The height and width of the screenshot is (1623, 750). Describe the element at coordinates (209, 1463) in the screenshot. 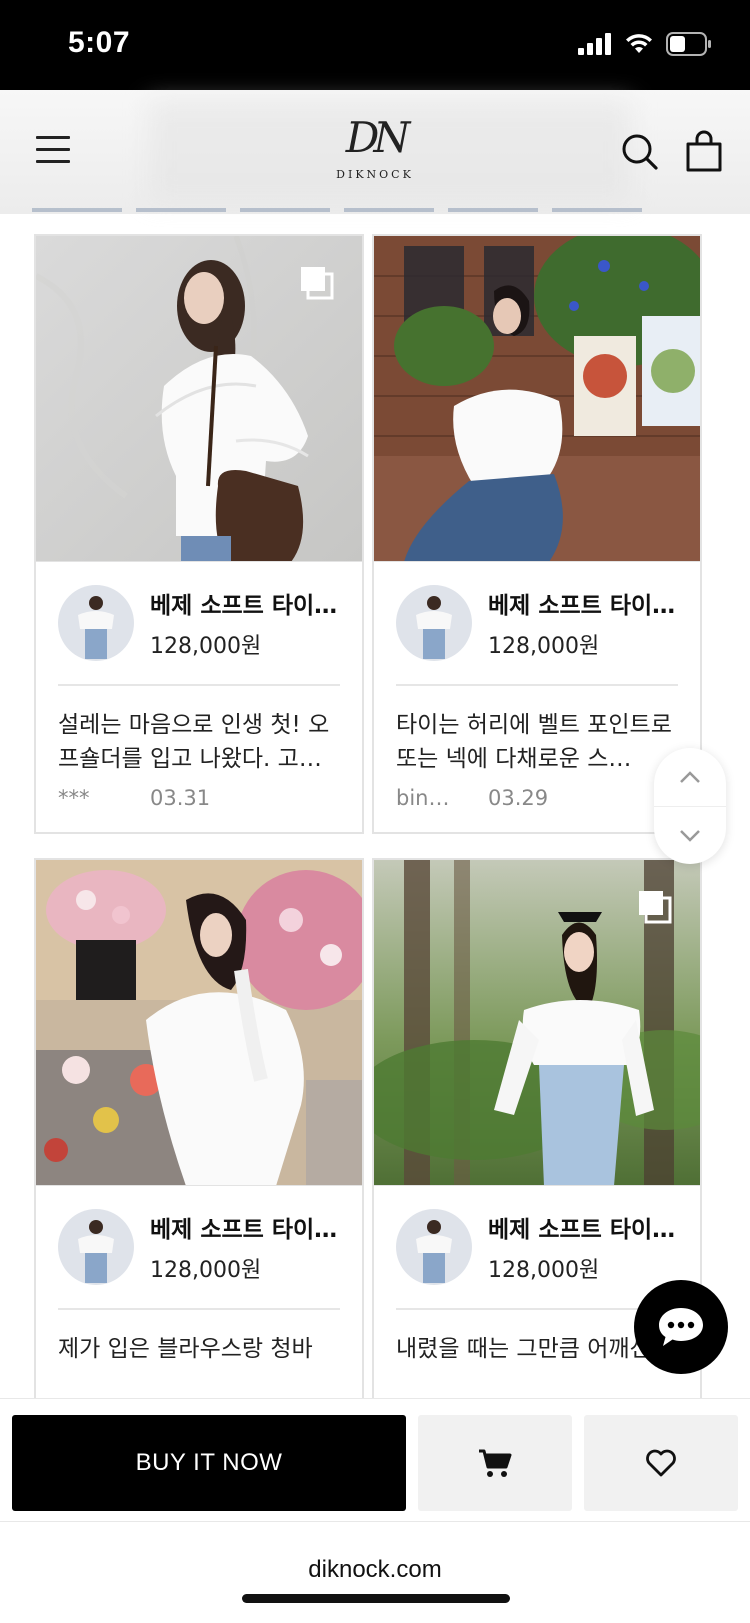

I see `buy-it-now-button: BUY IT NOW` at that location.